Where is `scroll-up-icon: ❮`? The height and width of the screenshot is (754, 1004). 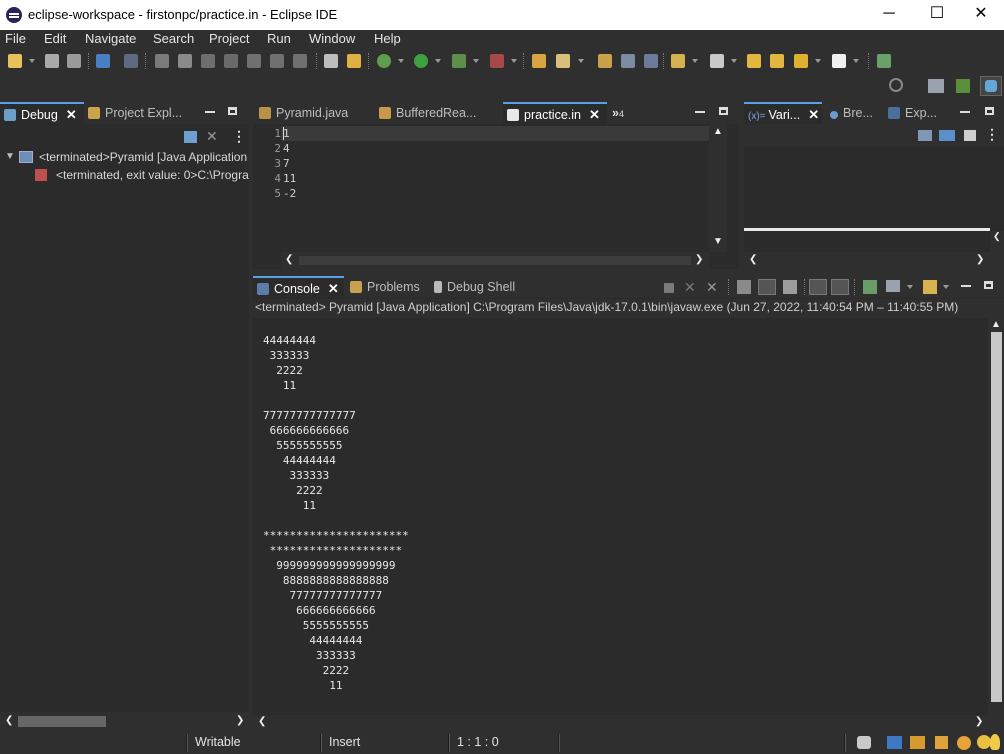
scroll-up-icon: ❮ is located at coordinates (997, 236).